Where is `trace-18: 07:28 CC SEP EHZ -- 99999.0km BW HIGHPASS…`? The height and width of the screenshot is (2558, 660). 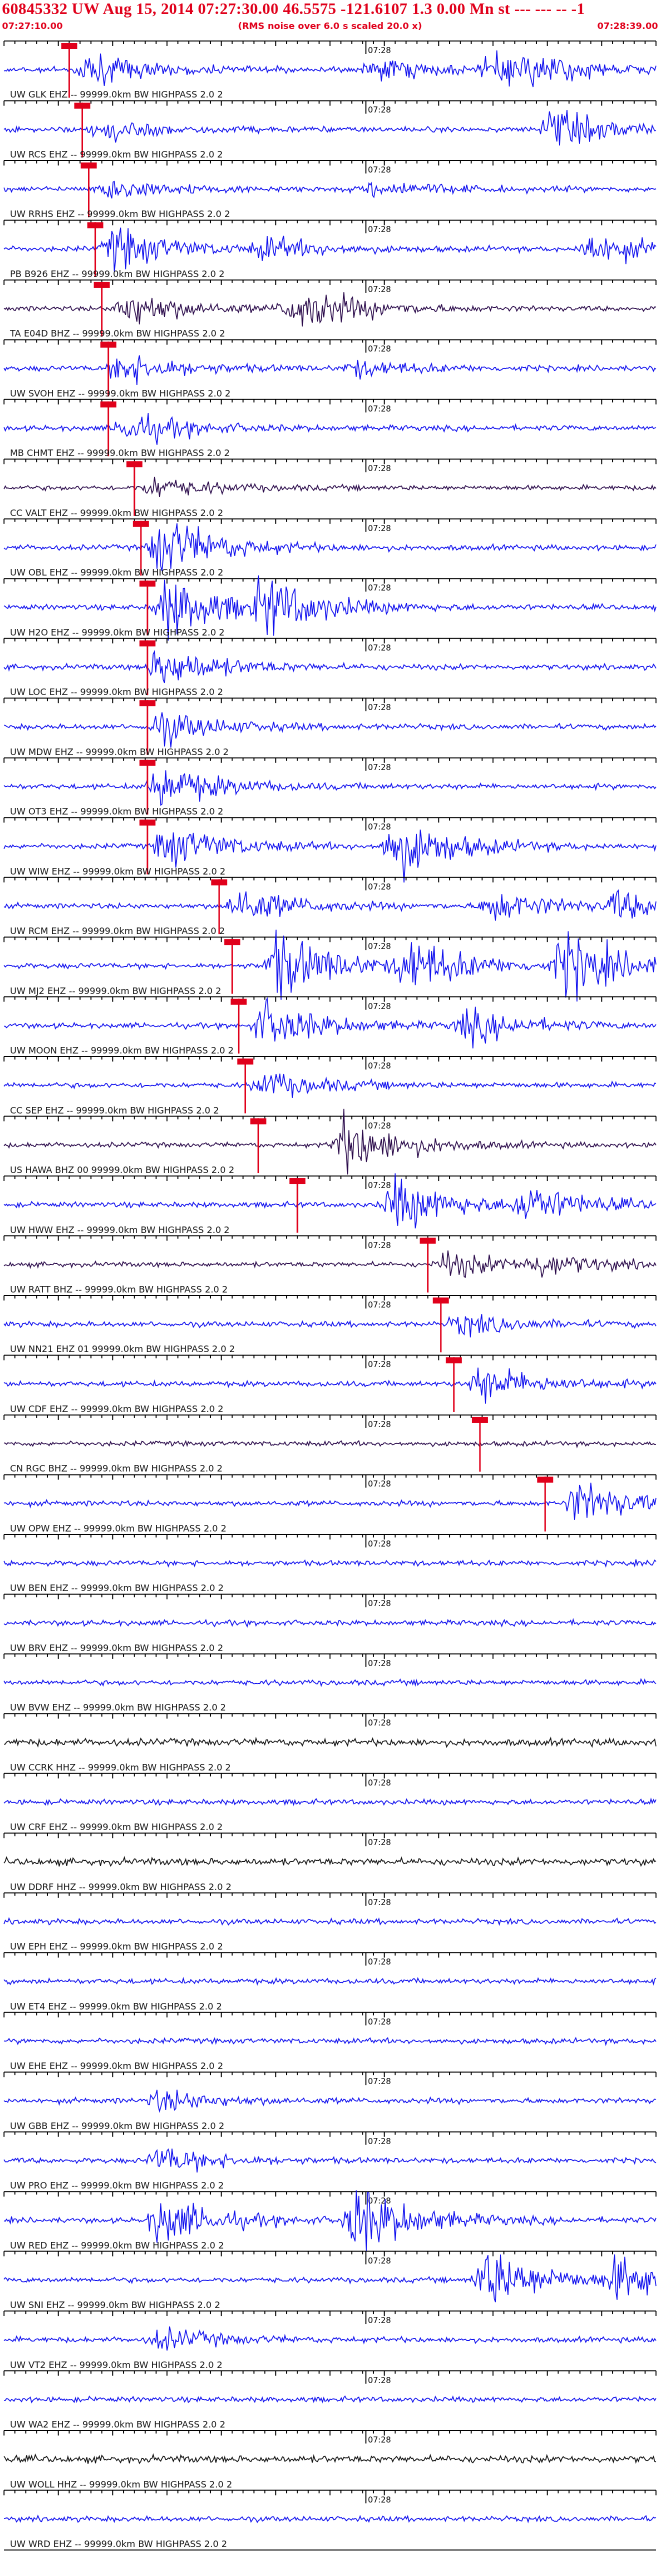
trace-18: 07:28 CC SEP EHZ -- 99999.0km BW HIGHPASS… is located at coordinates (330, 1086).